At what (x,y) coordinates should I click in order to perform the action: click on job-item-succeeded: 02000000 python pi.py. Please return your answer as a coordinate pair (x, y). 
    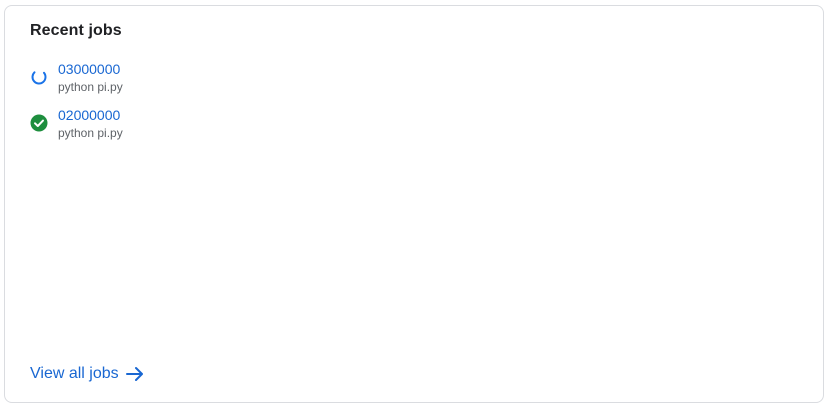
    Looking at the image, I should click on (76, 129).